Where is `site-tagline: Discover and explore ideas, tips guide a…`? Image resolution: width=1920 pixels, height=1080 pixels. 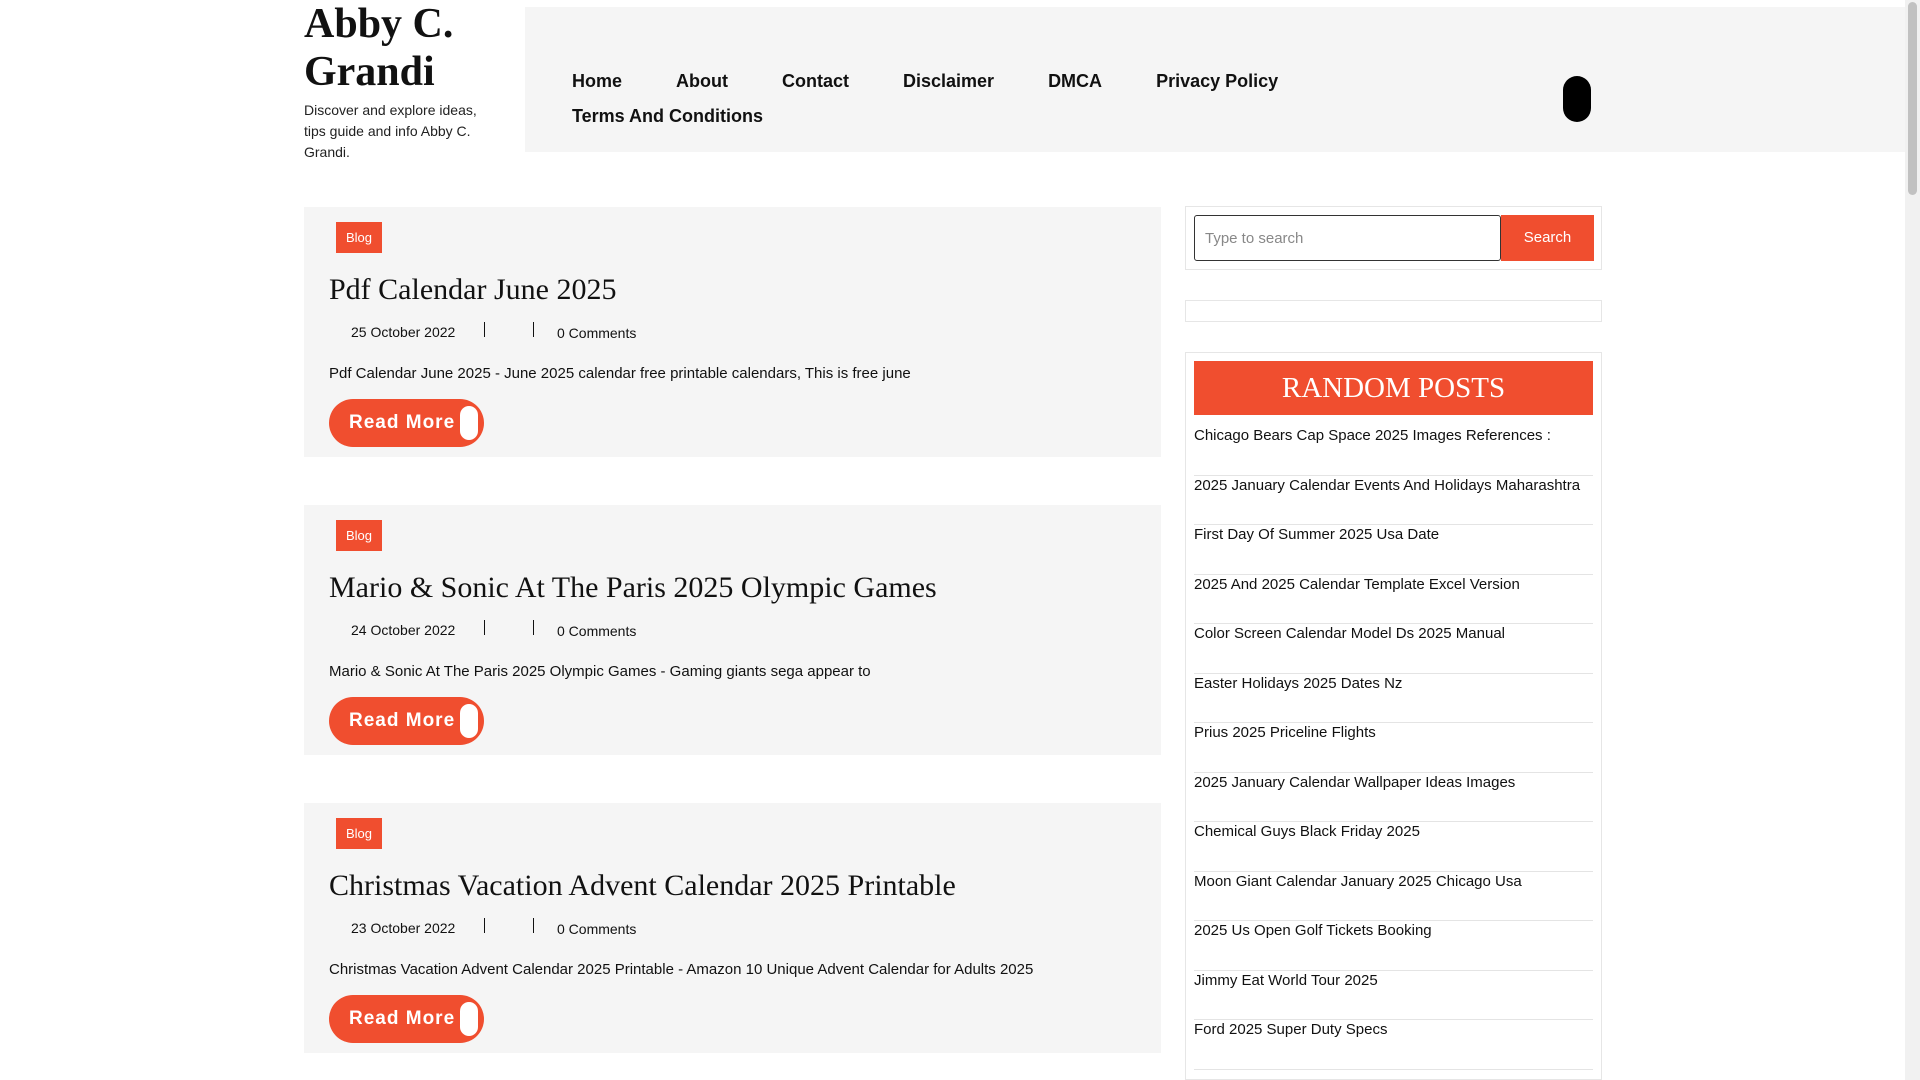
site-tagline: Discover and explore ideas, tips guide a… is located at coordinates (390, 131).